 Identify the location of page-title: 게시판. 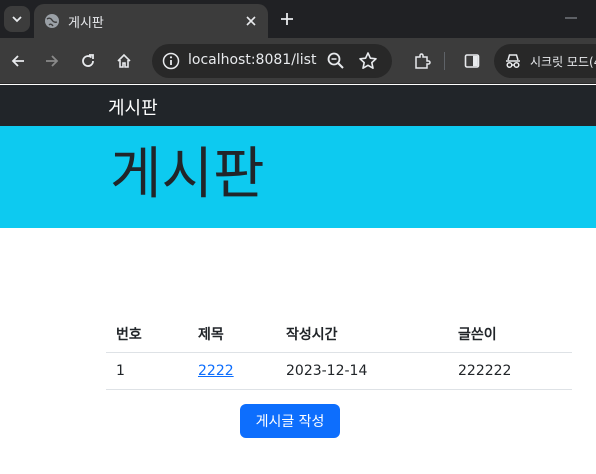
(187, 174).